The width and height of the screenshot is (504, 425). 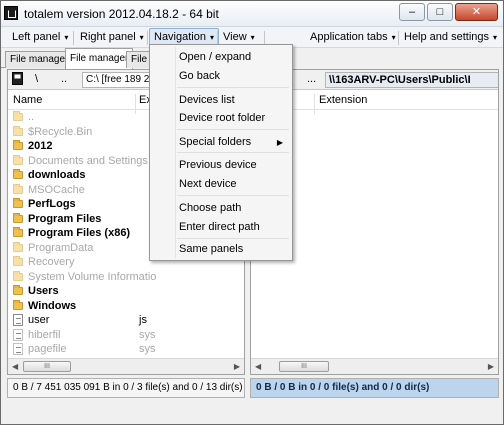 I want to click on menu-view-label: View, so click(x=235, y=37).